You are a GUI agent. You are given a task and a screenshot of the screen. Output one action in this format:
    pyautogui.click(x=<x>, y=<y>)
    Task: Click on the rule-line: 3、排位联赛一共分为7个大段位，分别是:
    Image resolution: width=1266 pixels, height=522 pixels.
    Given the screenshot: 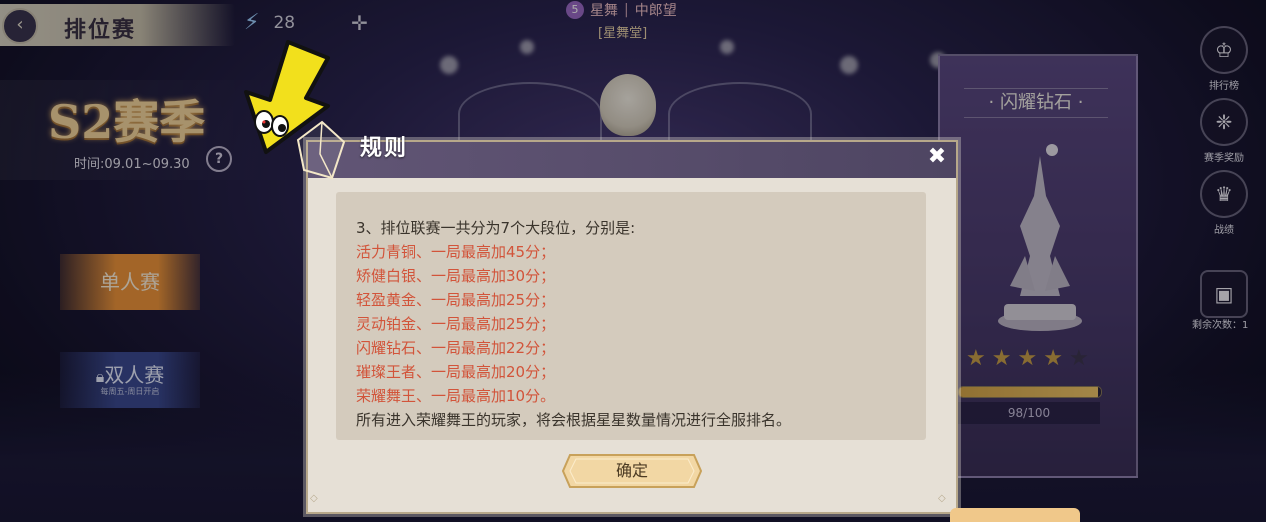 What is the action you would take?
    pyautogui.click(x=496, y=228)
    